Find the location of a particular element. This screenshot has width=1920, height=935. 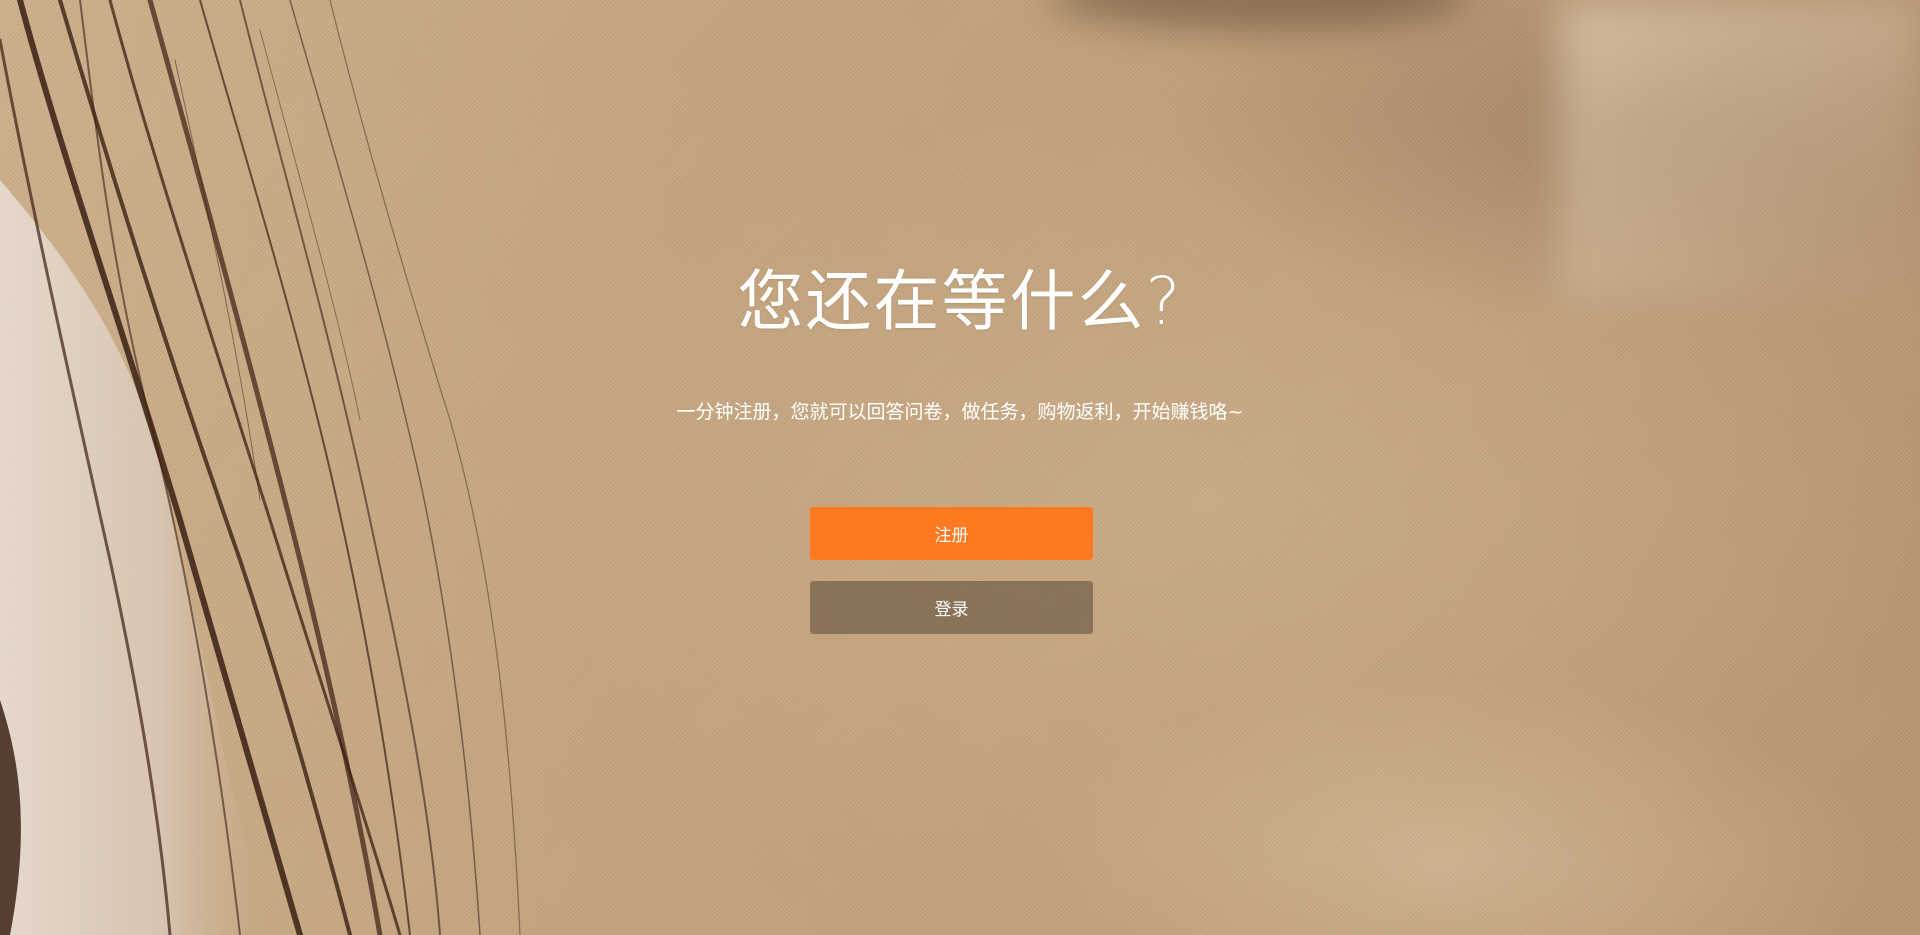

register-button-label: 注册 is located at coordinates (951, 536).